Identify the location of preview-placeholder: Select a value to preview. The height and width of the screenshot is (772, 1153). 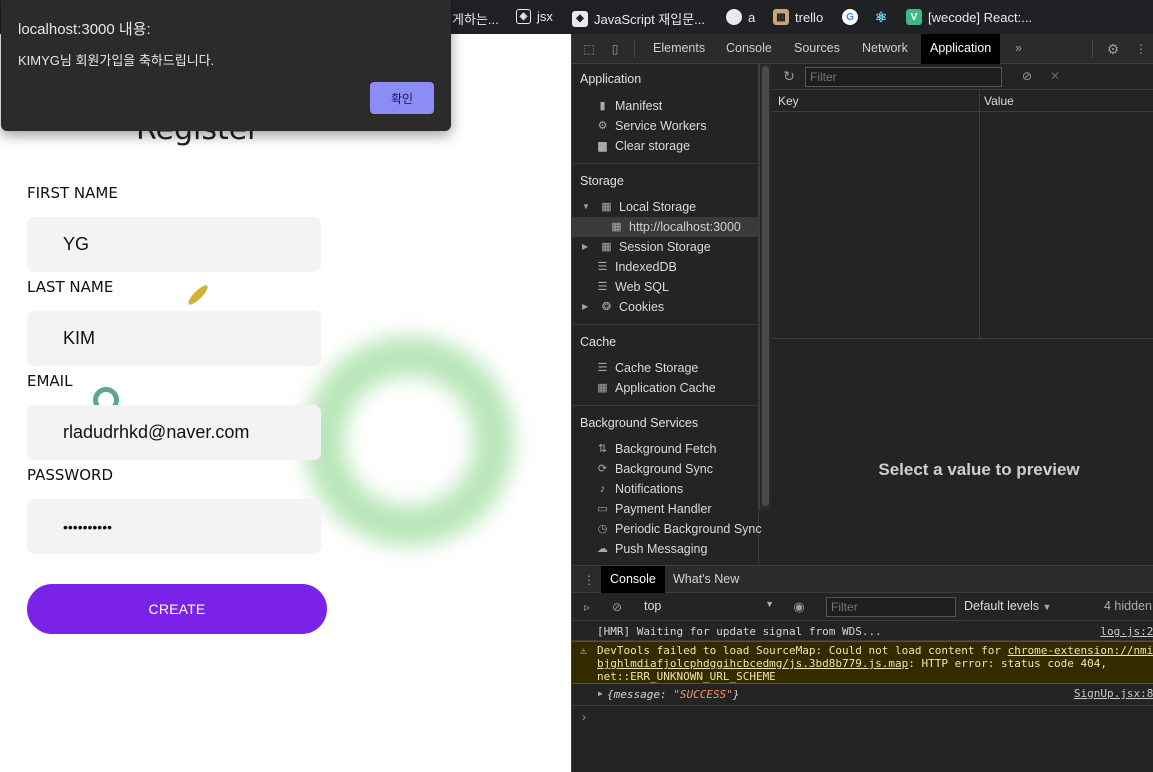
(979, 469).